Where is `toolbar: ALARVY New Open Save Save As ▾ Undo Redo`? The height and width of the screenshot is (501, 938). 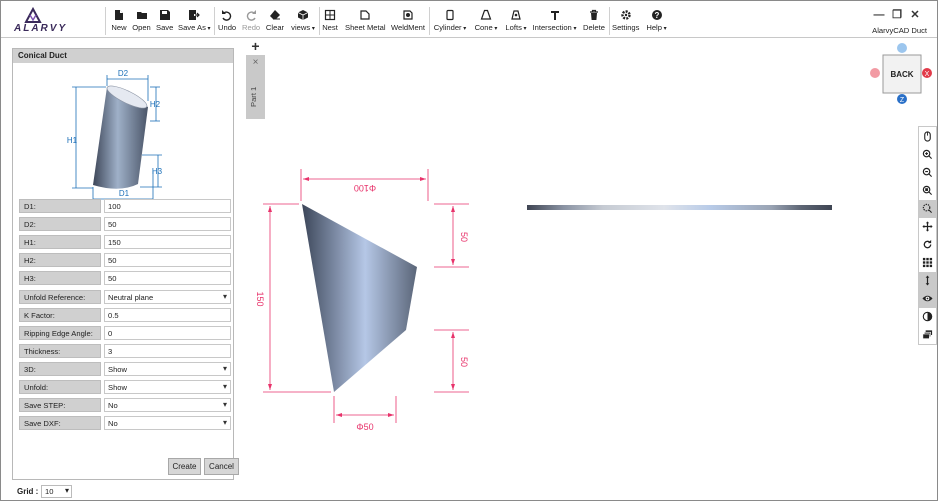 toolbar: ALARVY New Open Save Save As ▾ Undo Redo is located at coordinates (469, 19).